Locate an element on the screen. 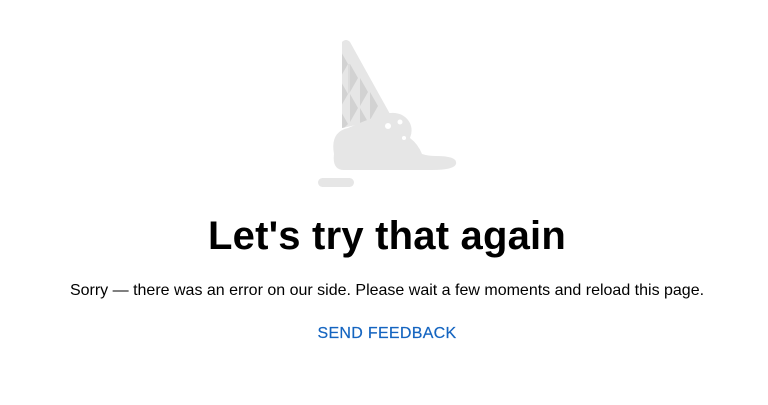 This screenshot has height=405, width=768. error-title: Let's try that again is located at coordinates (387, 236).